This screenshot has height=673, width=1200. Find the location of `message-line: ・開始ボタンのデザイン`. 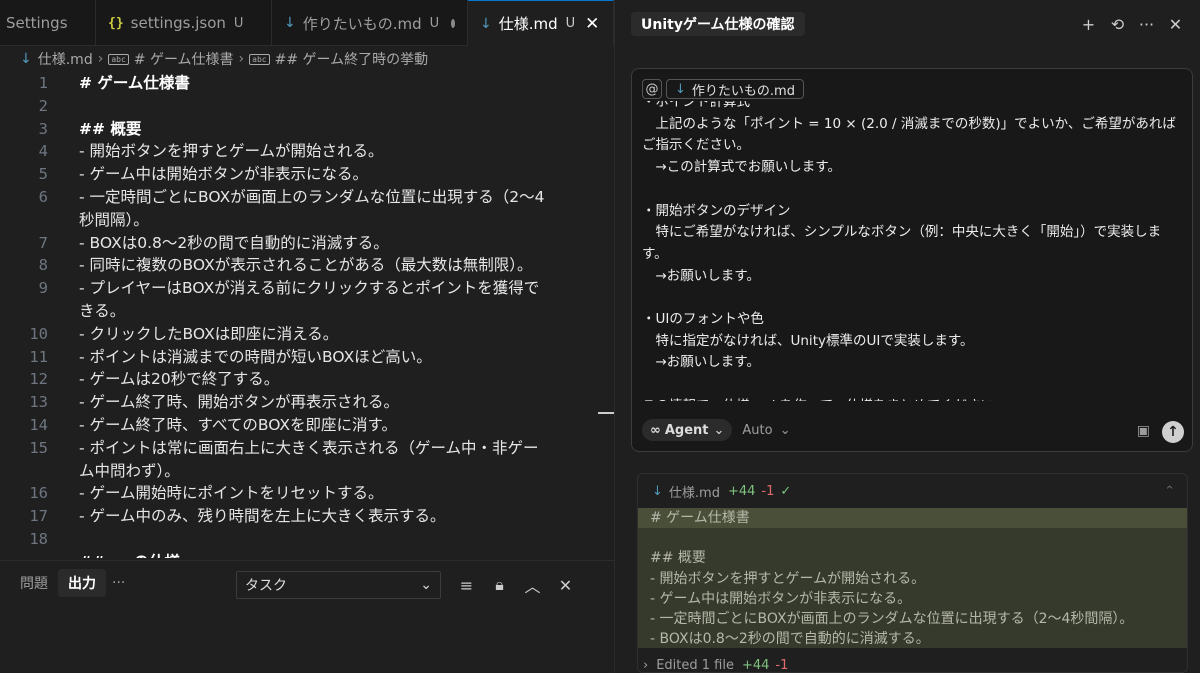

message-line: ・開始ボタンのデザイン is located at coordinates (716, 210).